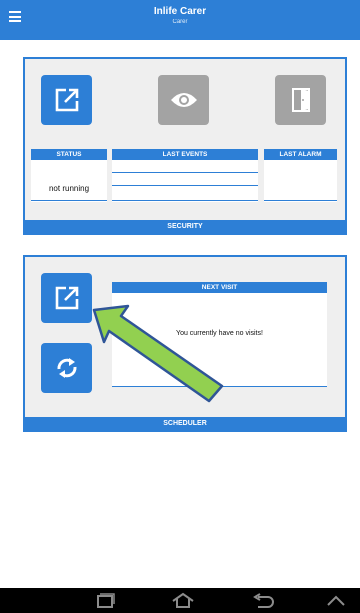 This screenshot has width=360, height=613. I want to click on sync-icon, so click(66, 368).